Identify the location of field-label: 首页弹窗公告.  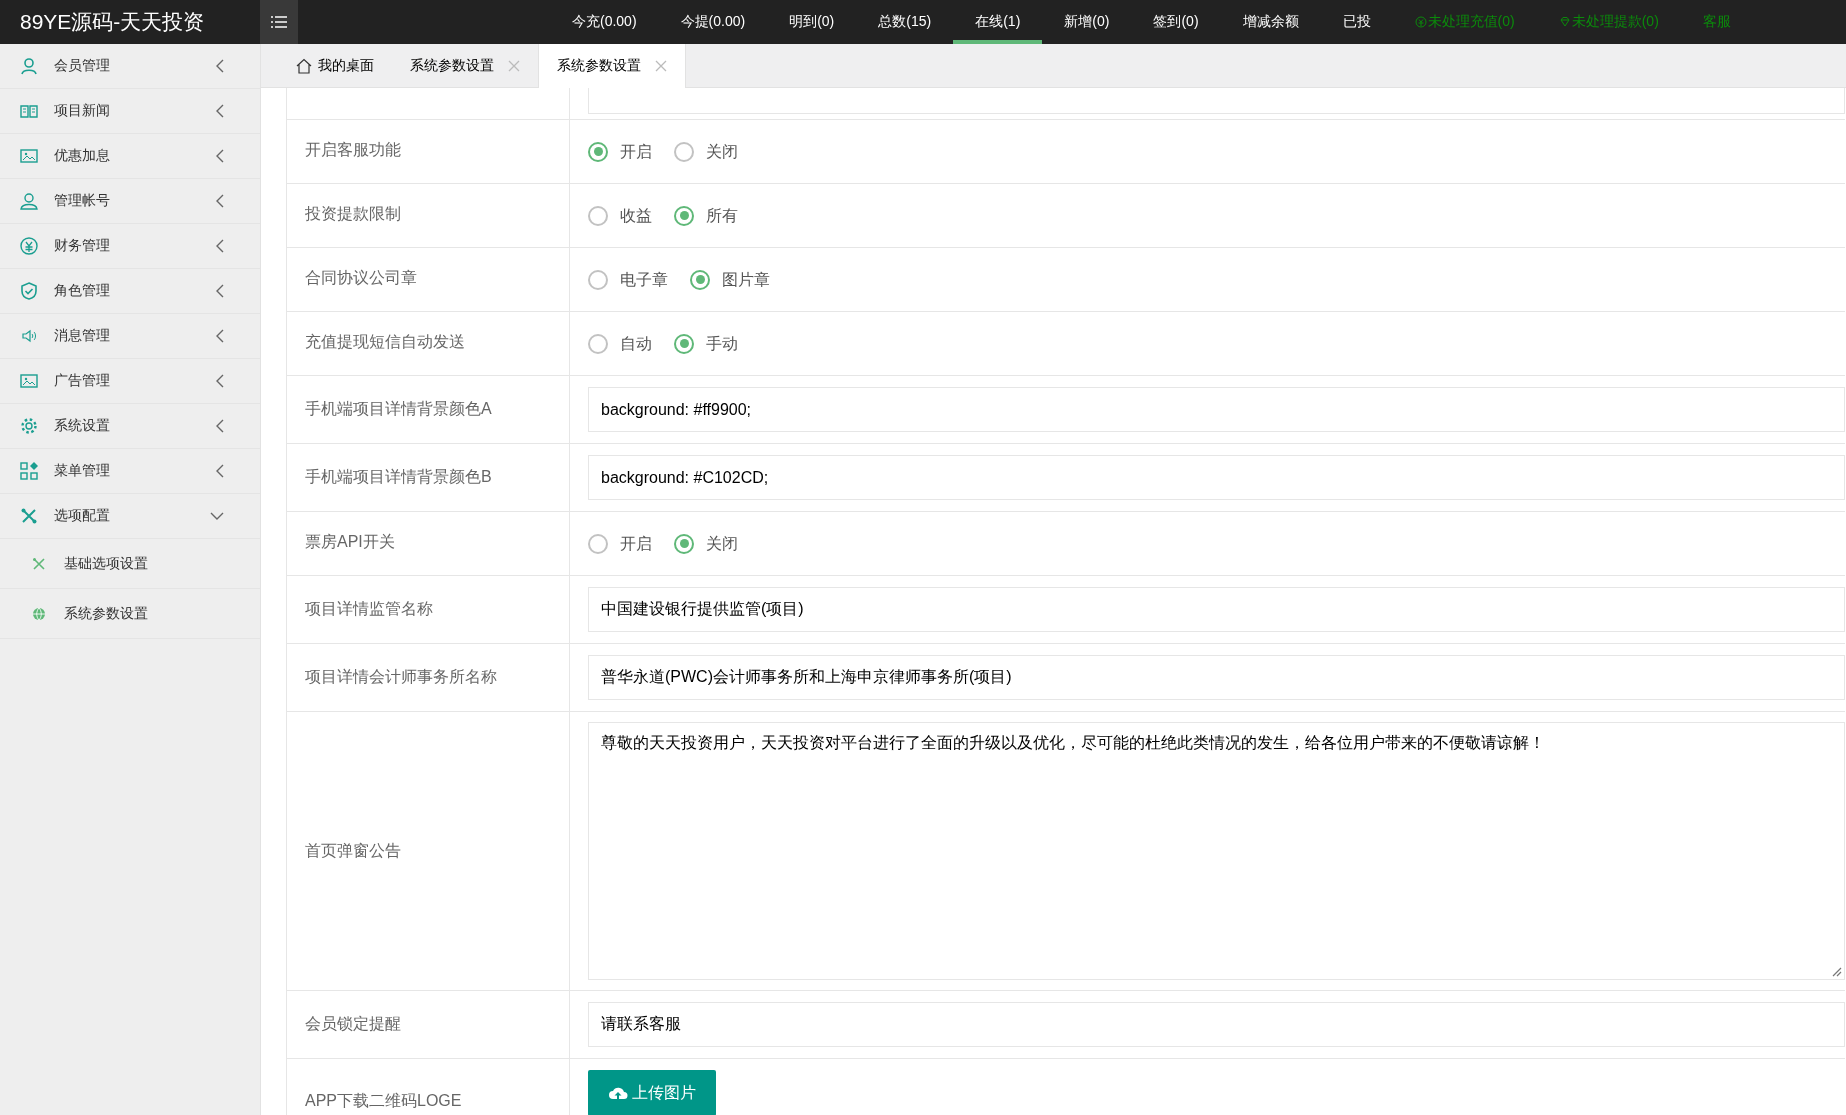
(353, 850).